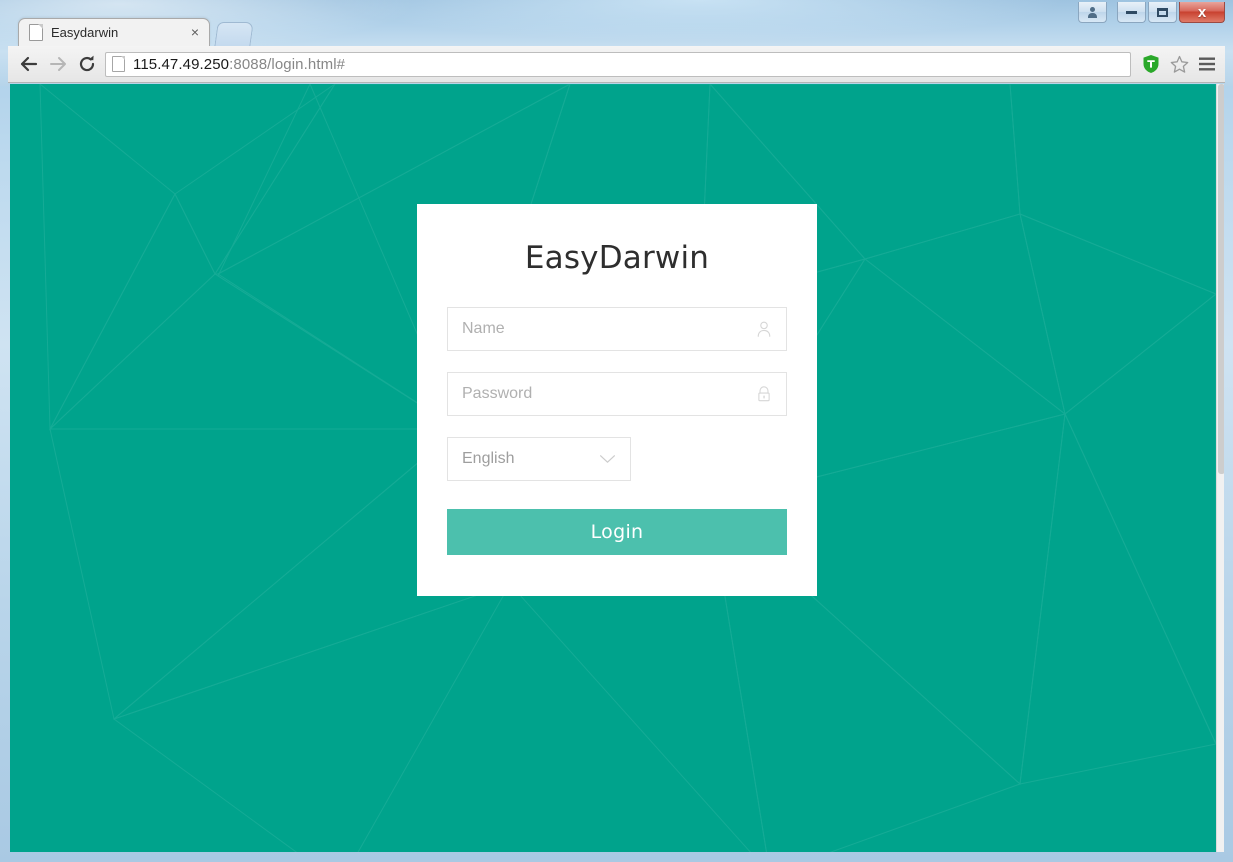 Image resolution: width=1233 pixels, height=862 pixels. I want to click on url-text: 115.47.49.250:8088/login.html#, so click(239, 64).